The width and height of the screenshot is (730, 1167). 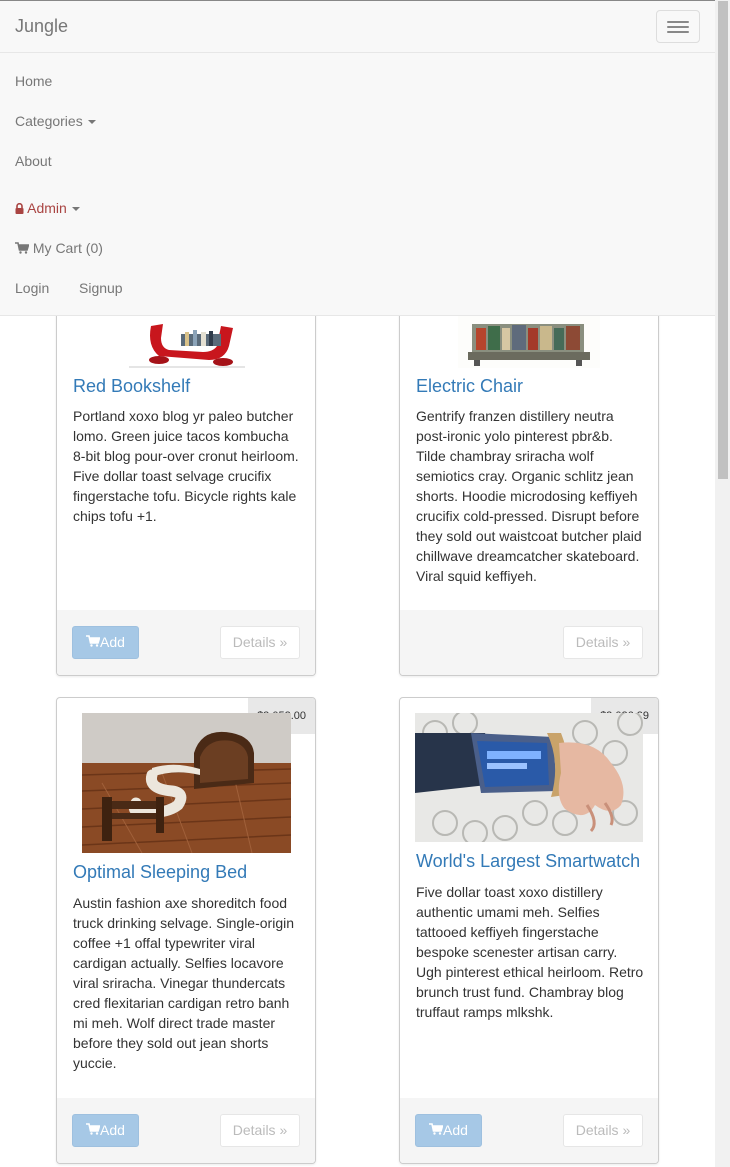 I want to click on nav-admin-label: Admin, so click(x=47, y=208).